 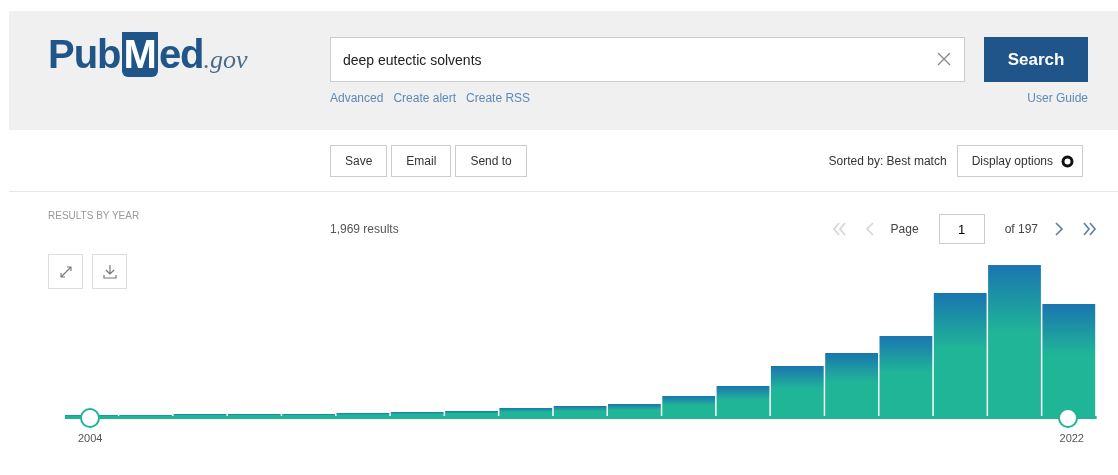 What do you see at coordinates (904, 229) in the screenshot?
I see `page-label: Page` at bounding box center [904, 229].